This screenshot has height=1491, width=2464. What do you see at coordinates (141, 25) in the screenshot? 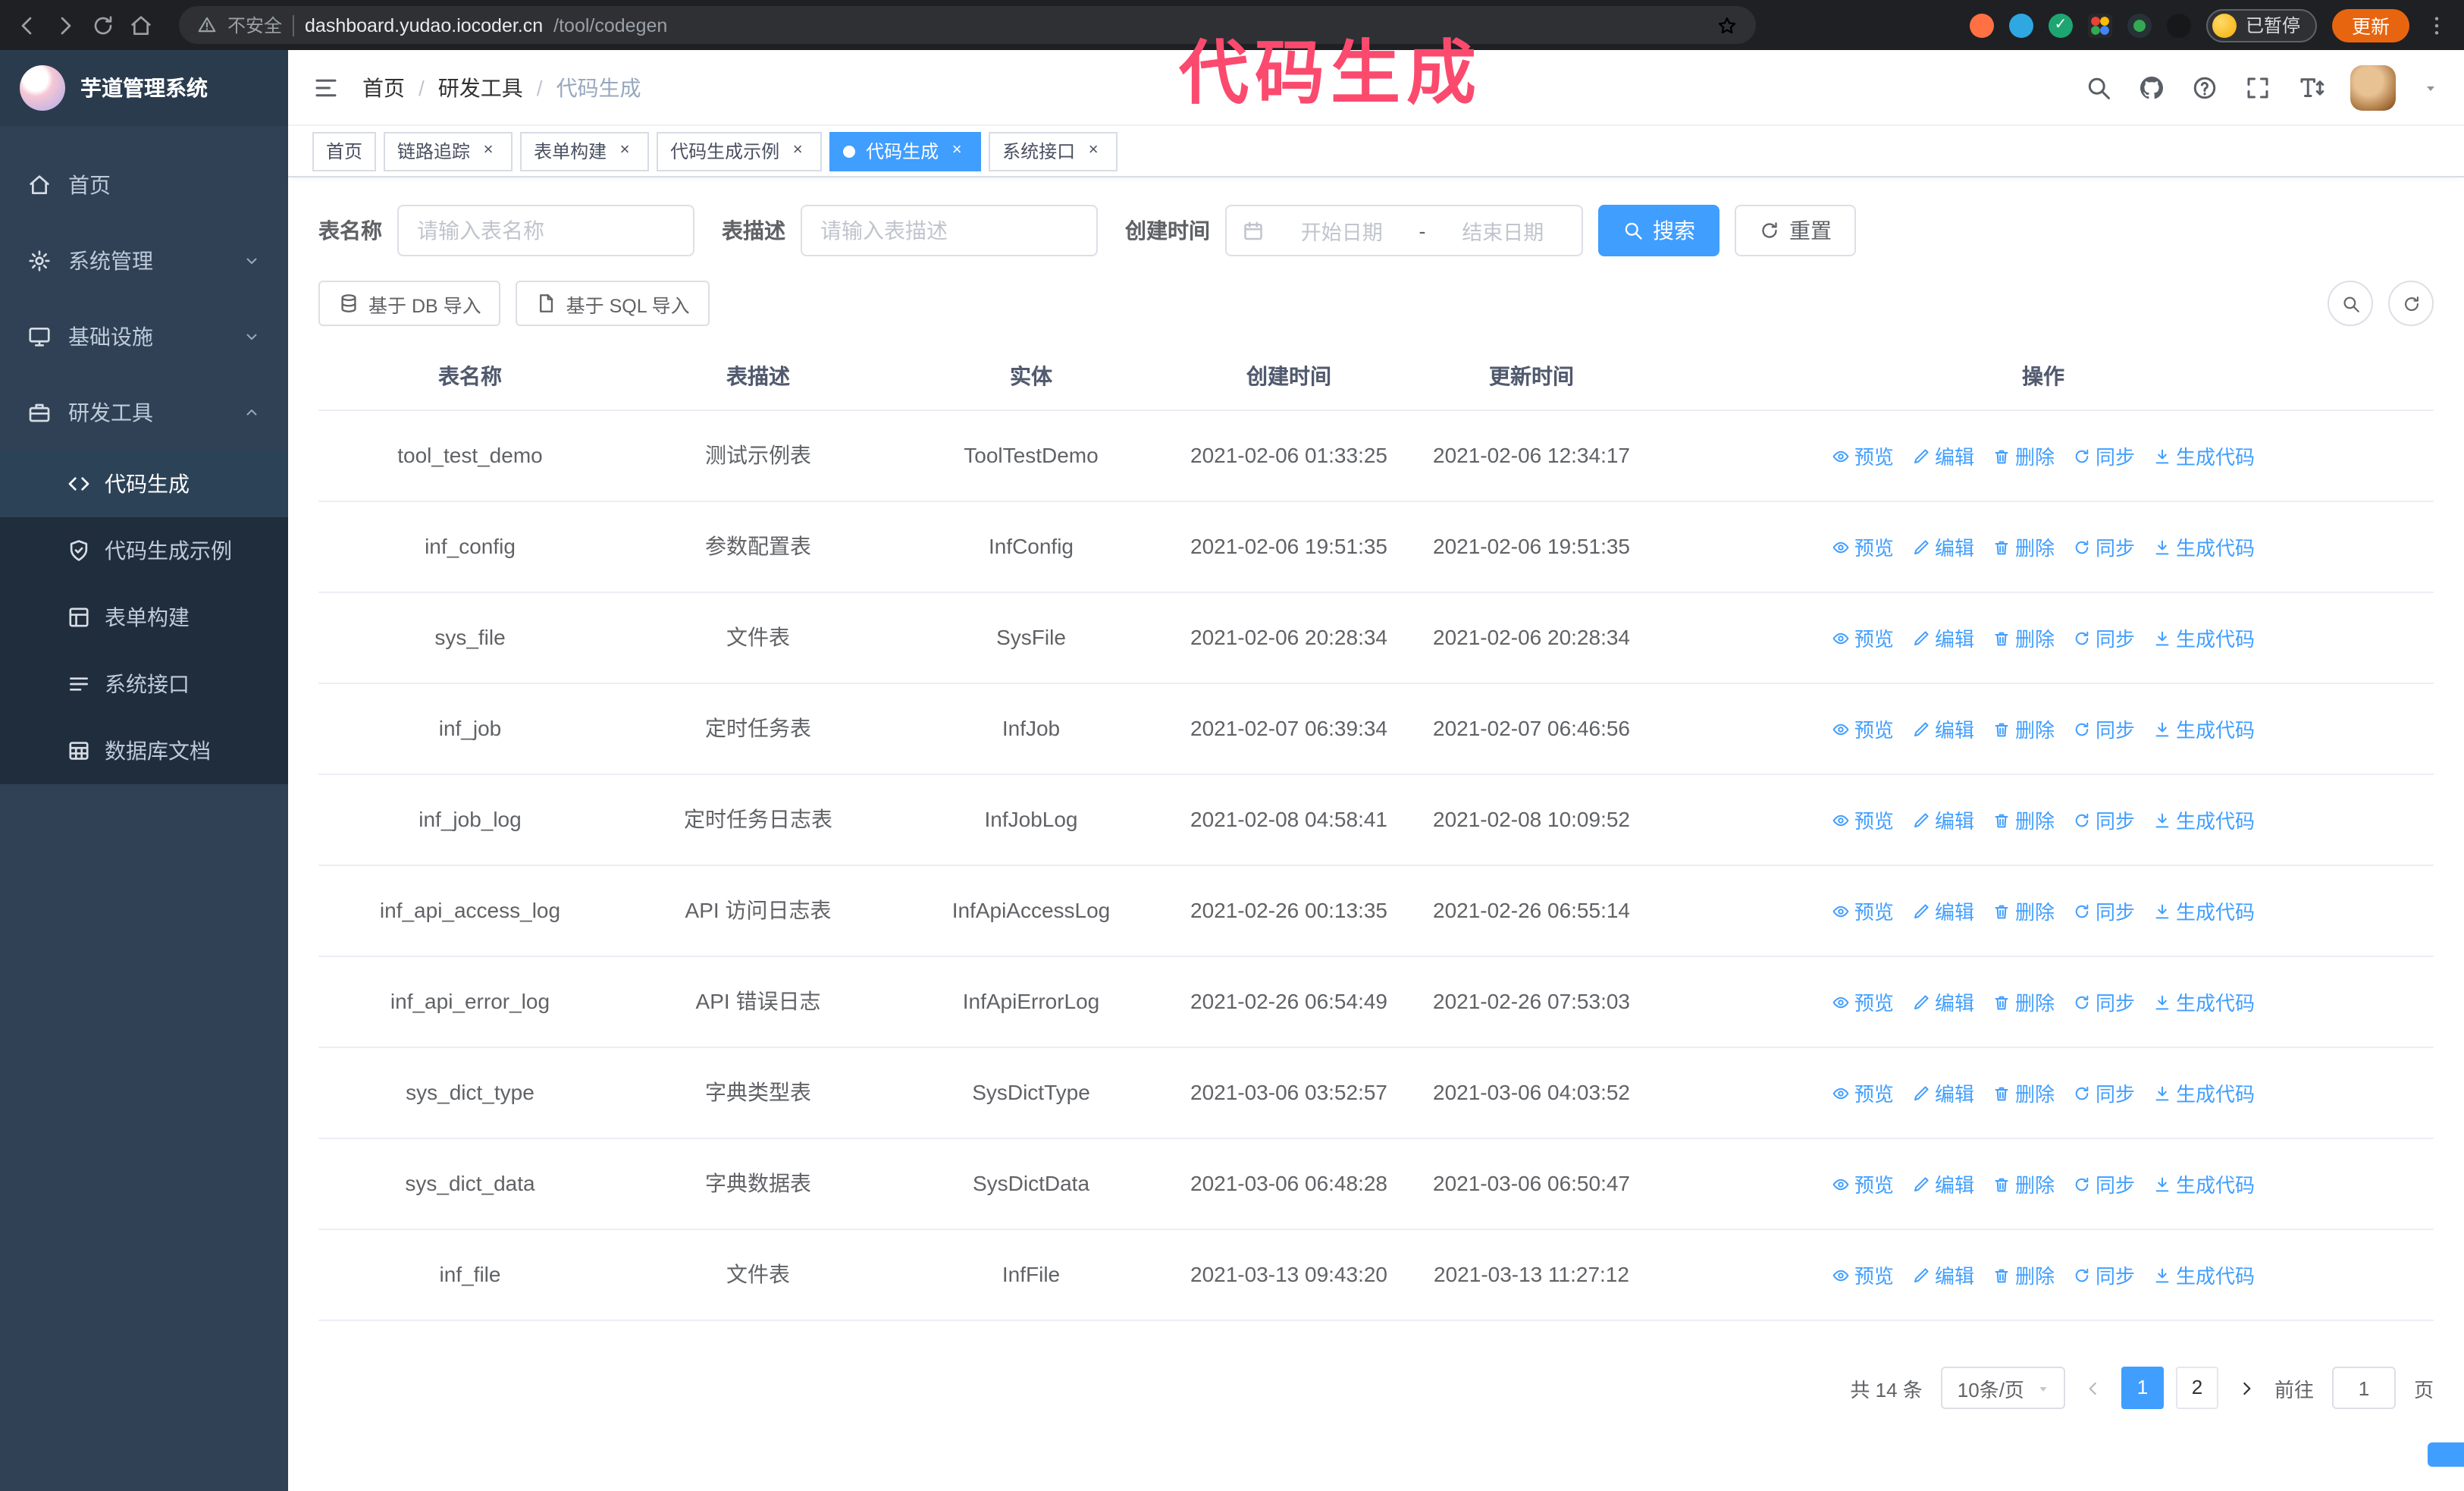
I see `browser-home-icon` at bounding box center [141, 25].